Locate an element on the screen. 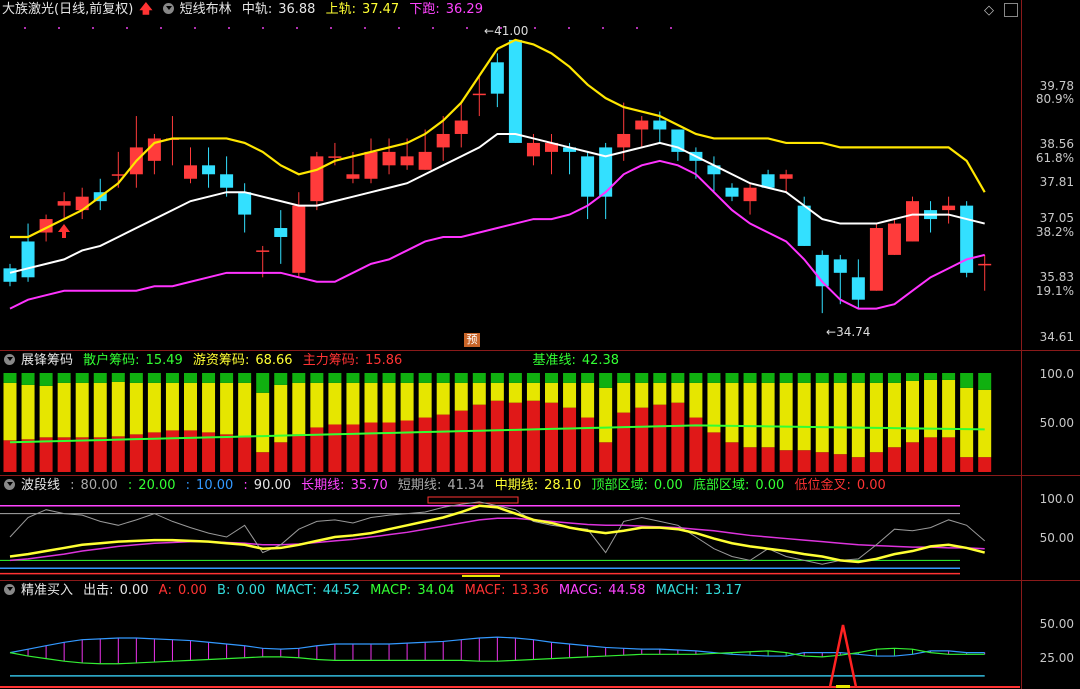 The height and width of the screenshot is (689, 1080). short-term-line is located at coordinates (497, 533).